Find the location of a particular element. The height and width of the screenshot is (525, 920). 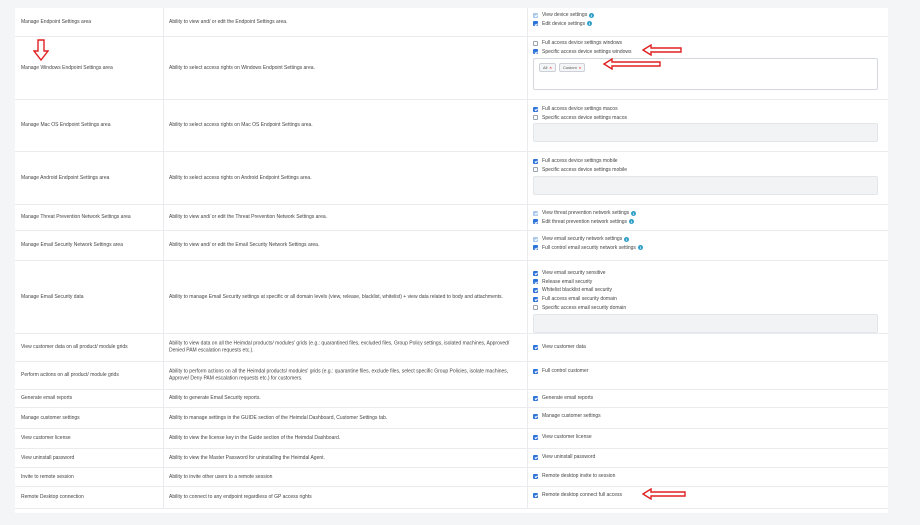

permission-option: Full control customer is located at coordinates (706, 371).